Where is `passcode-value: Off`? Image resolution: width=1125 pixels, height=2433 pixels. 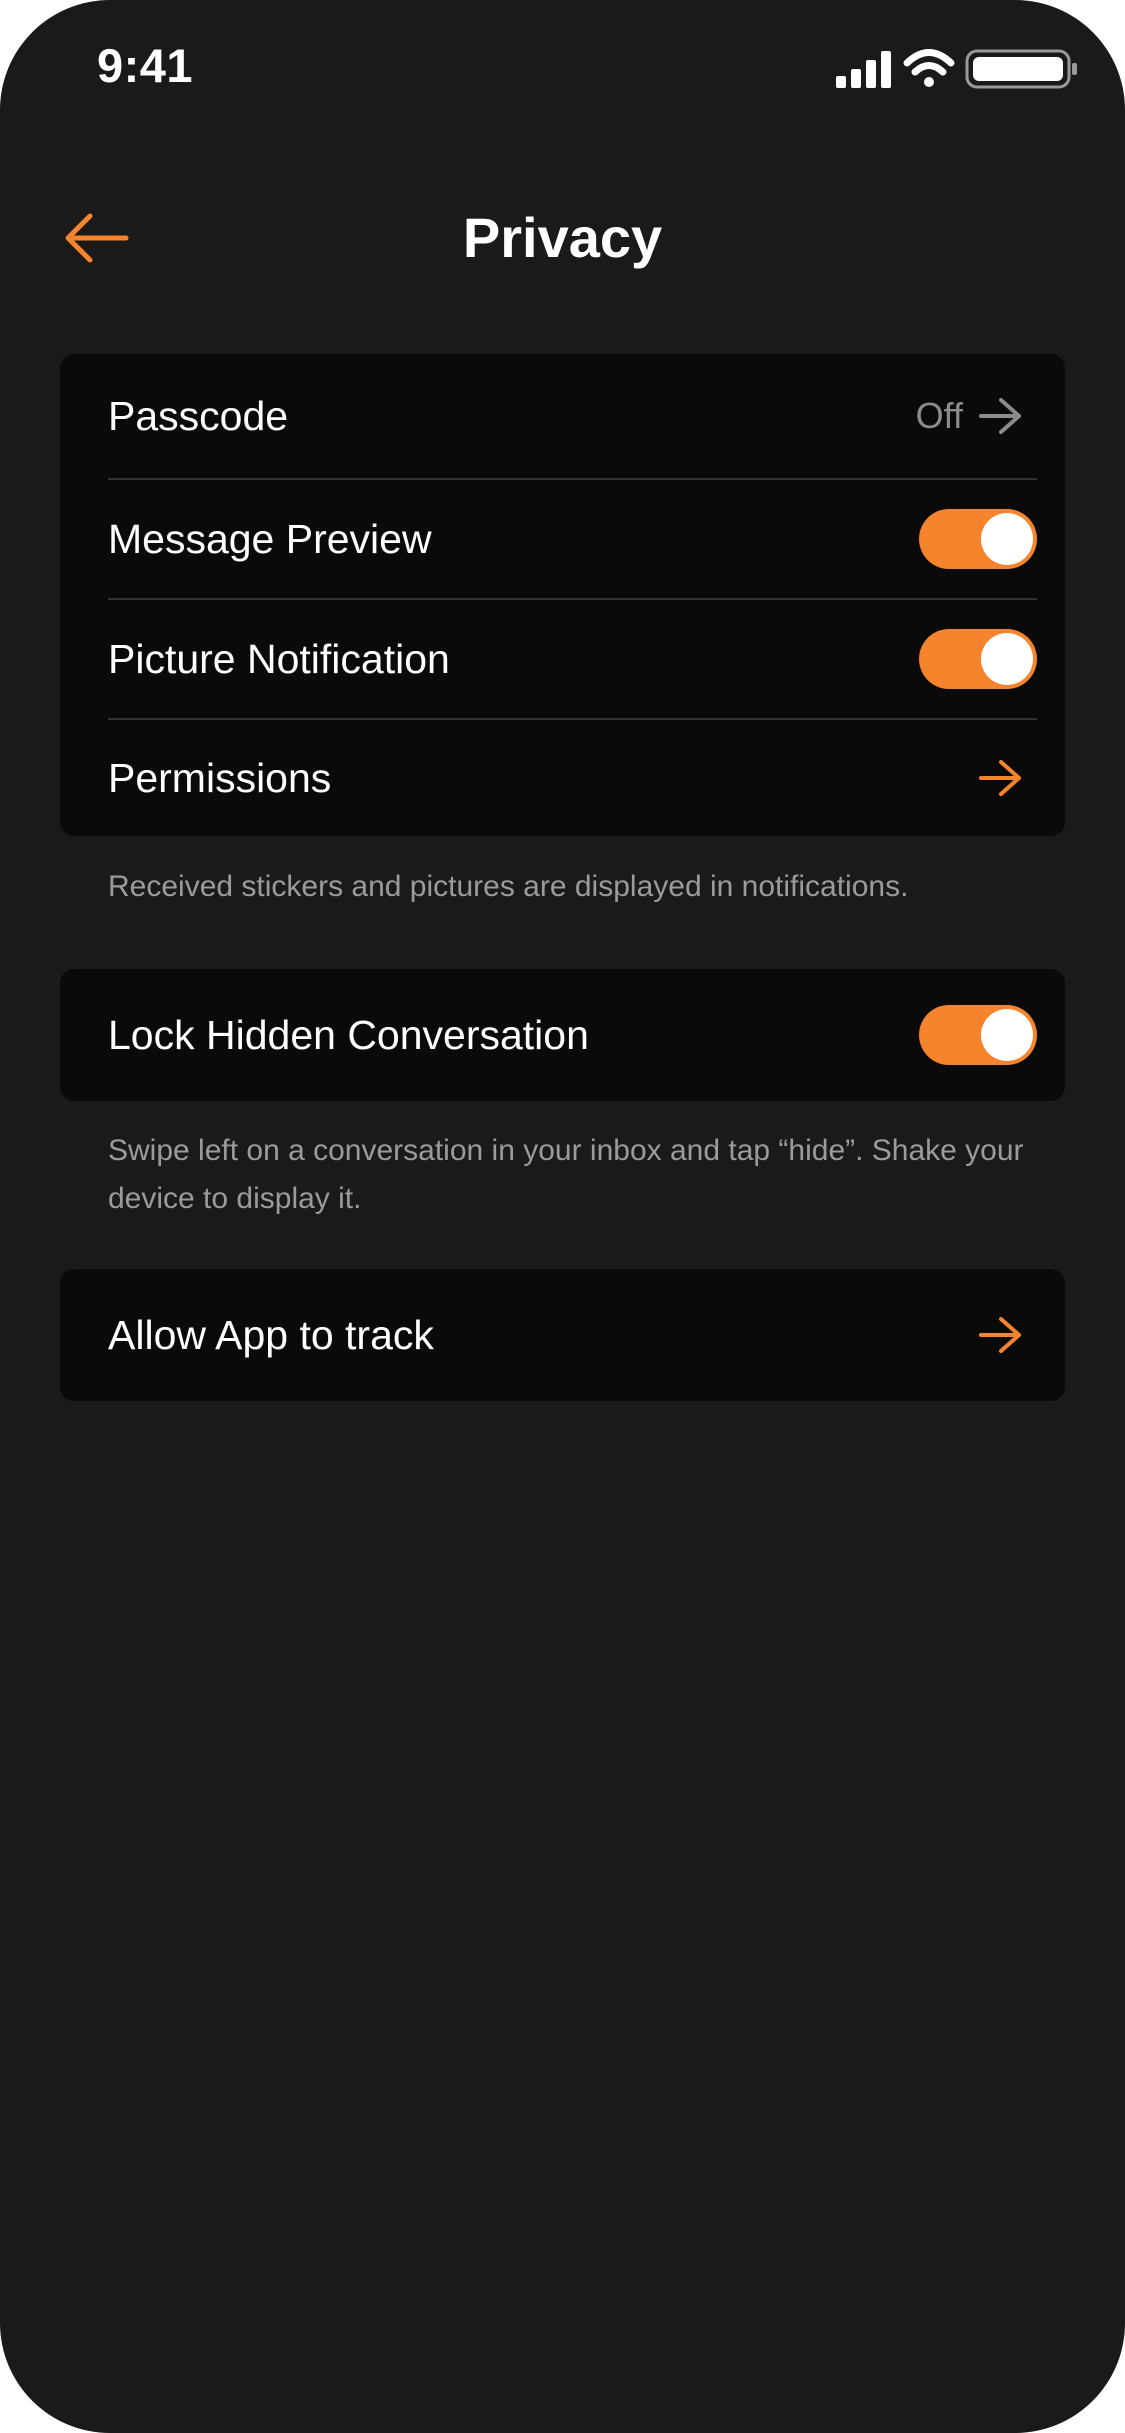
passcode-value: Off is located at coordinates (939, 415).